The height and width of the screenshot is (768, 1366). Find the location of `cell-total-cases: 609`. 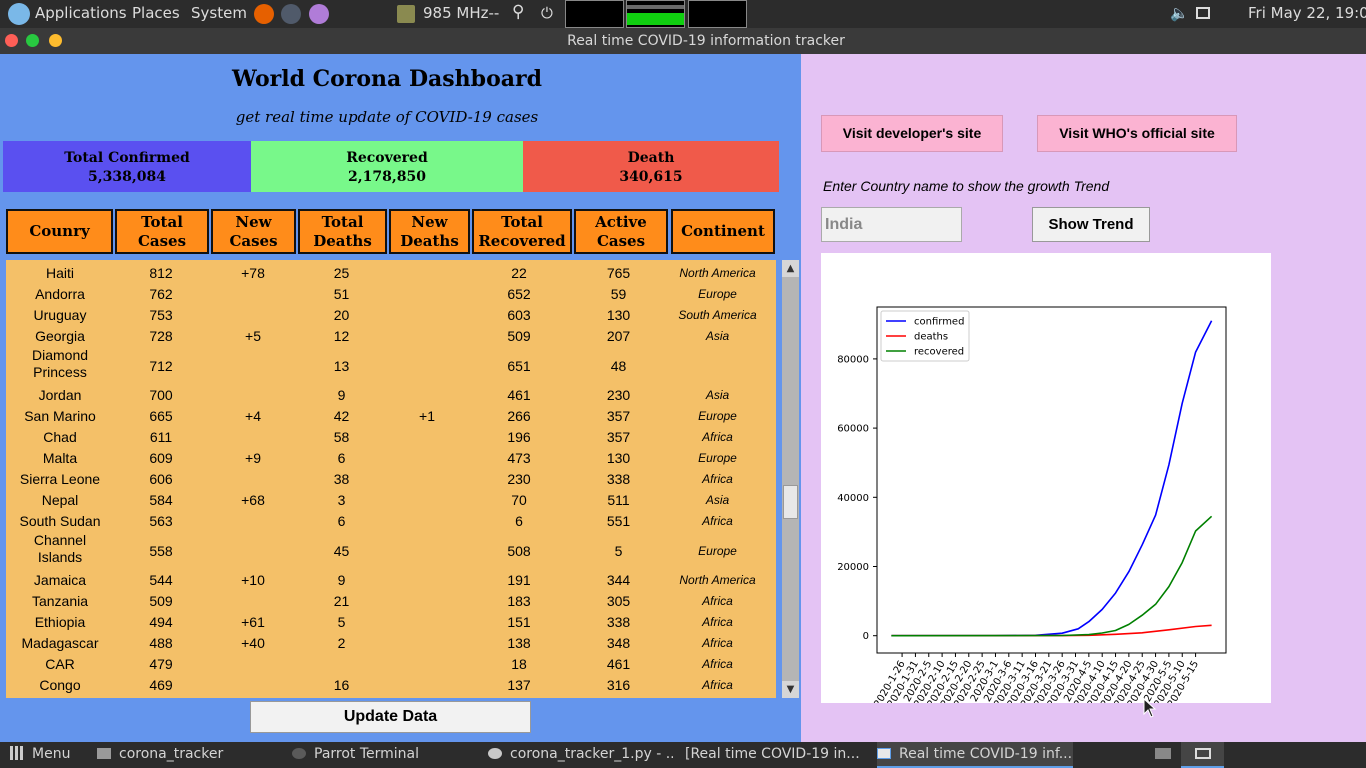

cell-total-cases: 609 is located at coordinates (161, 458).